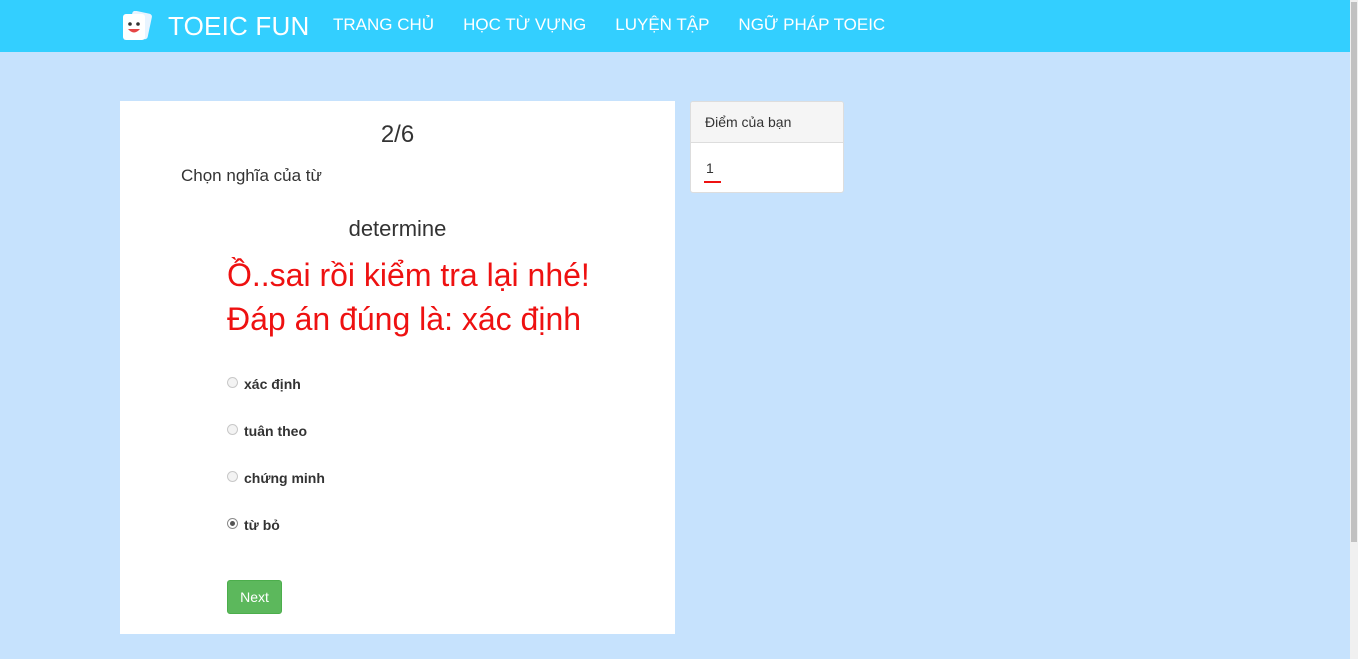 The image size is (1358, 659). Describe the element at coordinates (712, 182) in the screenshot. I see `score-underline` at that location.